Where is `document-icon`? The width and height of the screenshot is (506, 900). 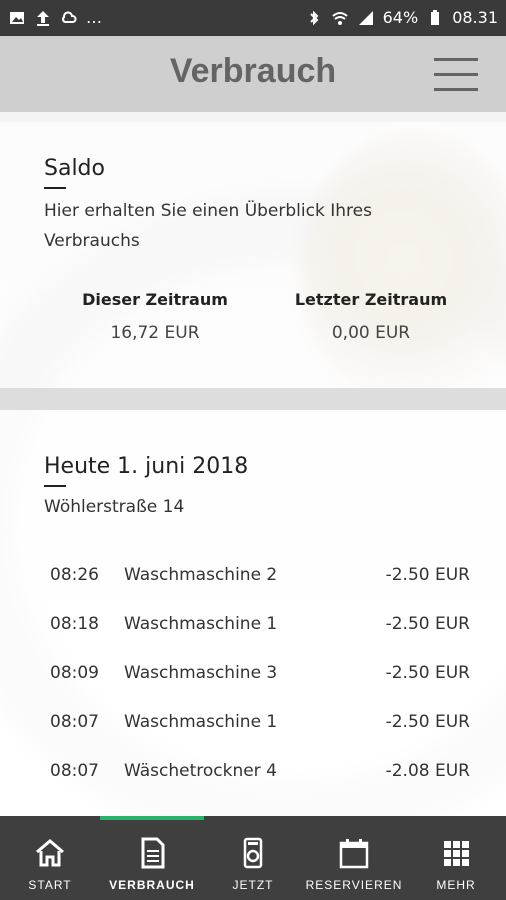
document-icon is located at coordinates (153, 853).